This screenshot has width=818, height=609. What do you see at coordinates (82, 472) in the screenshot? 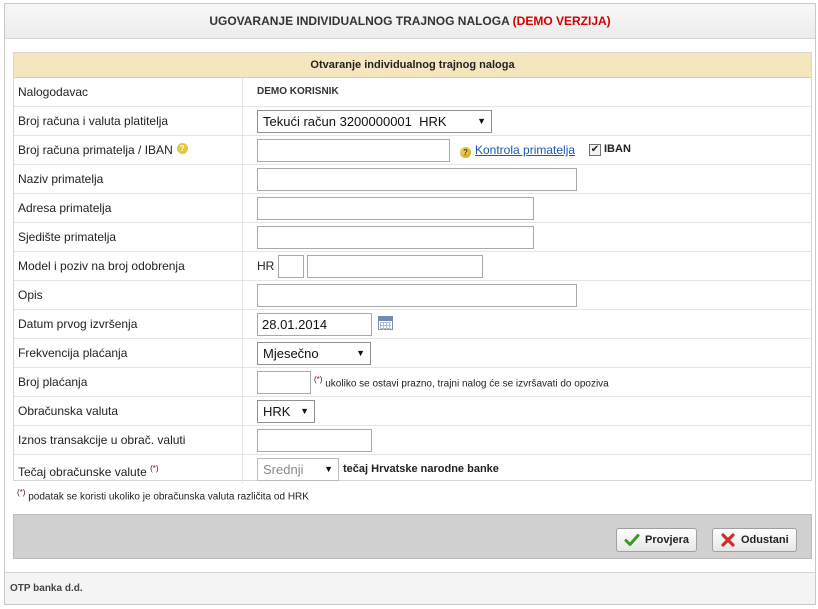
I see `label-tecaj-text: Tečaj obračunske valute` at bounding box center [82, 472].